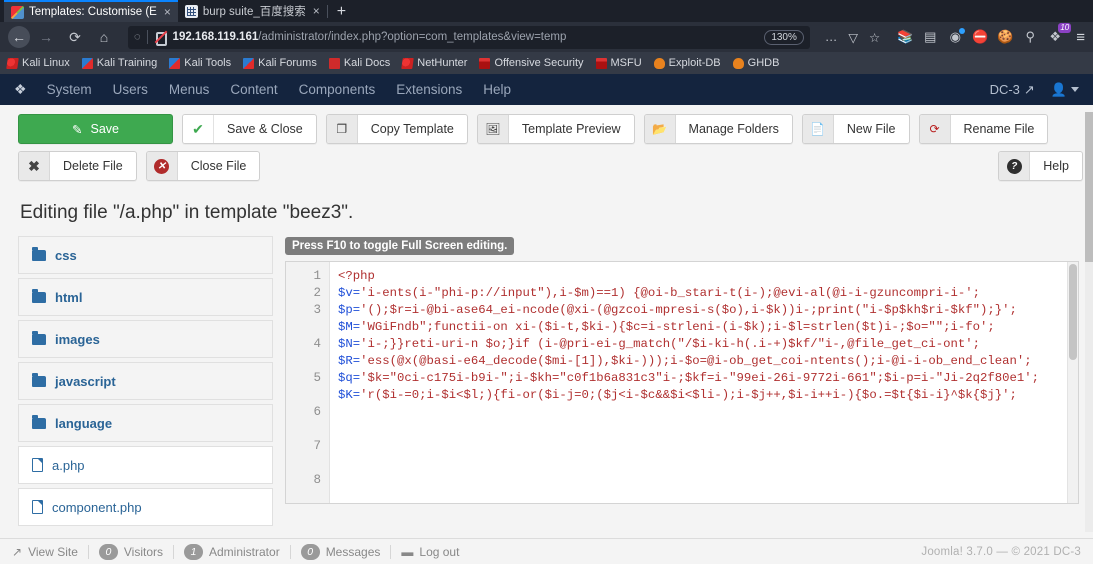 The height and width of the screenshot is (564, 1093). I want to click on file-tree-item-a-php: a.php, so click(145, 465).